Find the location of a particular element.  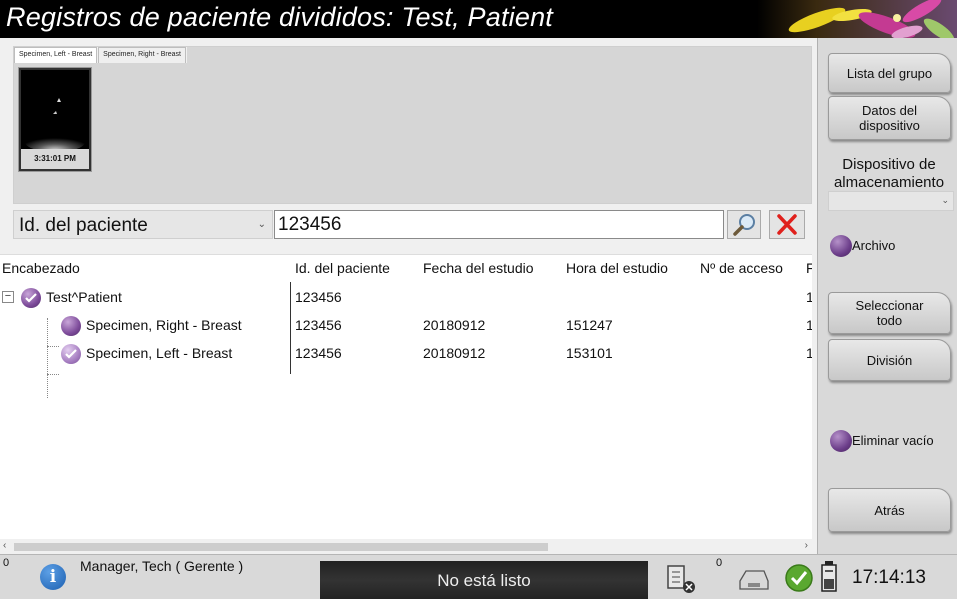

search-field-select: Id. del paciente ⌄ is located at coordinates (143, 224).